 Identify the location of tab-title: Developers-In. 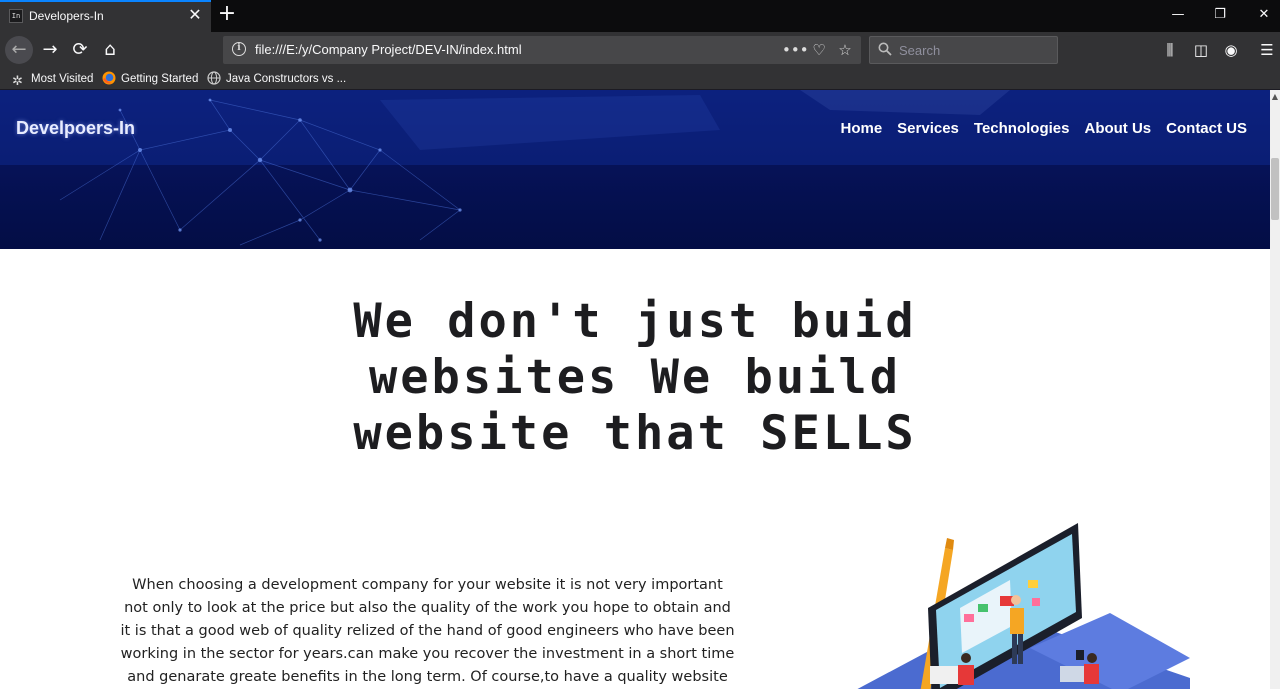
(66, 16).